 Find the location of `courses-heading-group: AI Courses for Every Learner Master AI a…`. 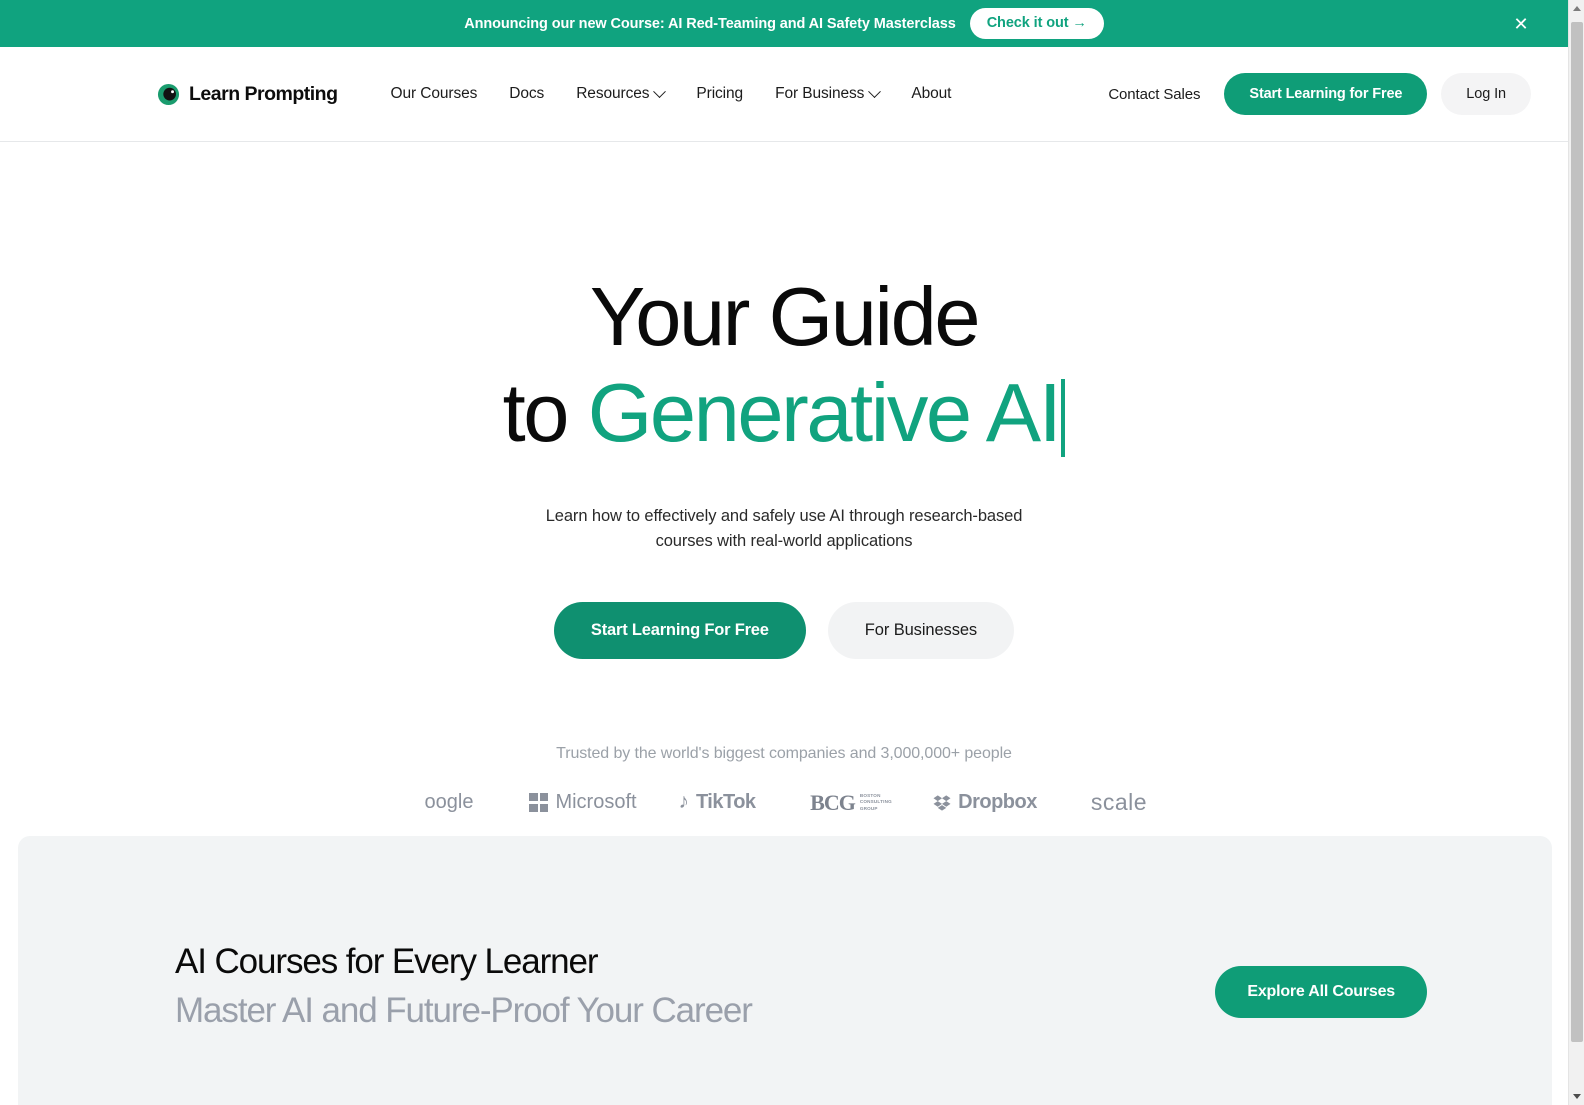

courses-heading-group: AI Courses for Every Learner Master AI a… is located at coordinates (725, 987).